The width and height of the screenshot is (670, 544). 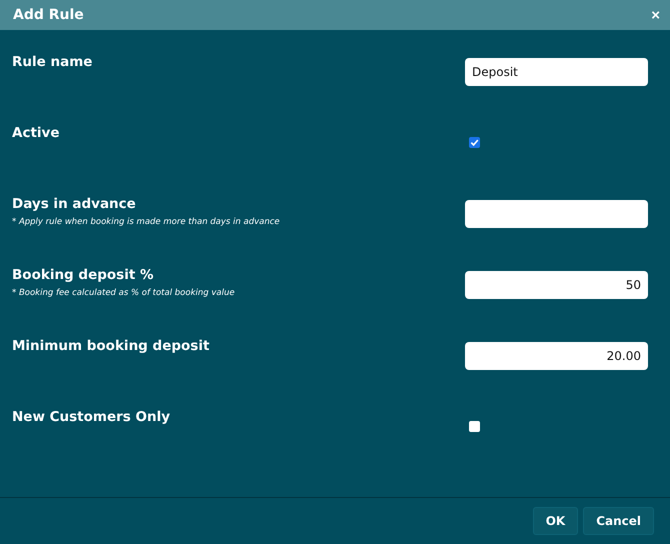 I want to click on field-label: Active, so click(x=36, y=133).